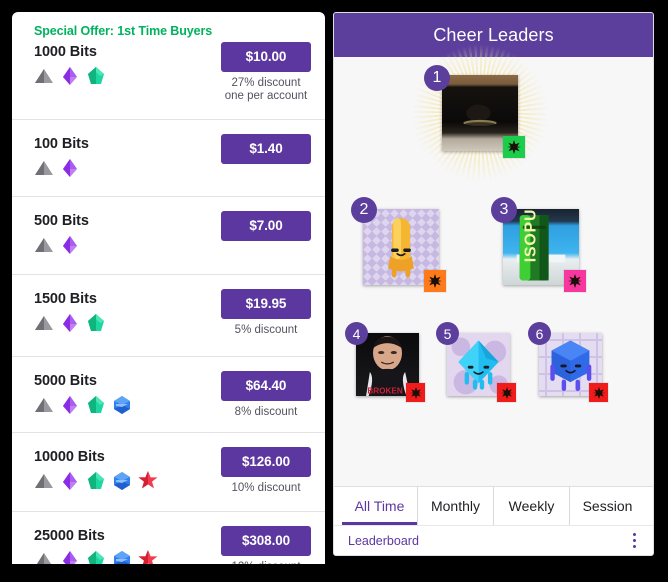 The height and width of the screenshot is (582, 668). What do you see at coordinates (480, 113) in the screenshot?
I see `cheer-leader-item: 1` at bounding box center [480, 113].